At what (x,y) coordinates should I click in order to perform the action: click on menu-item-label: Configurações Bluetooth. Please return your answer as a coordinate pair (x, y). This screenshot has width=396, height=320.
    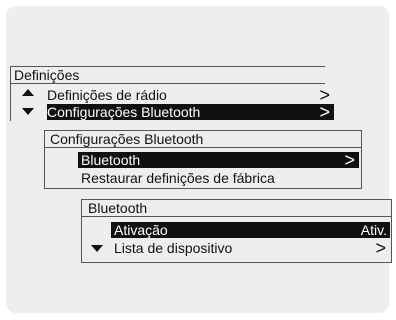
    Looking at the image, I should click on (124, 112).